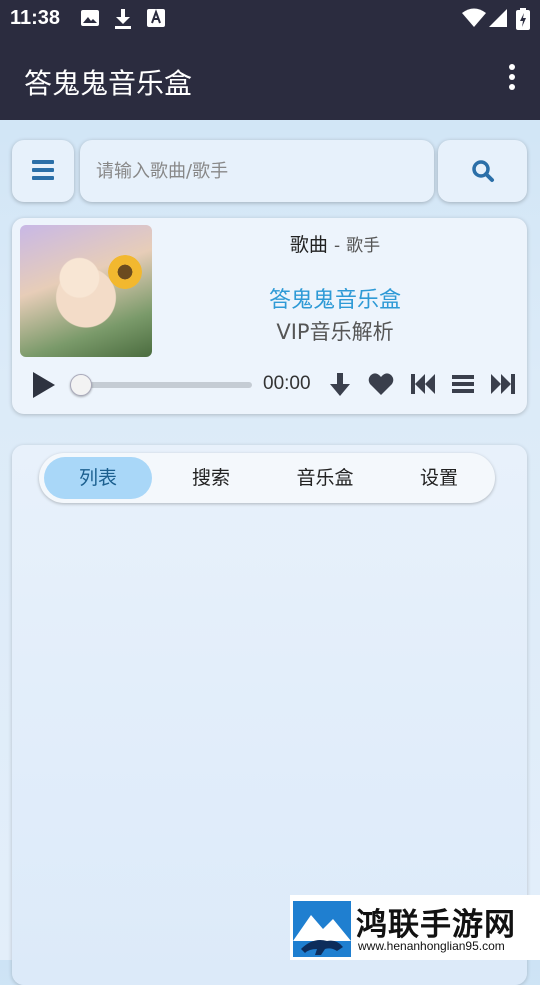 Image resolution: width=540 pixels, height=985 pixels. What do you see at coordinates (270, 79) in the screenshot?
I see `app-bar: 答鬼鬼音乐盒` at bounding box center [270, 79].